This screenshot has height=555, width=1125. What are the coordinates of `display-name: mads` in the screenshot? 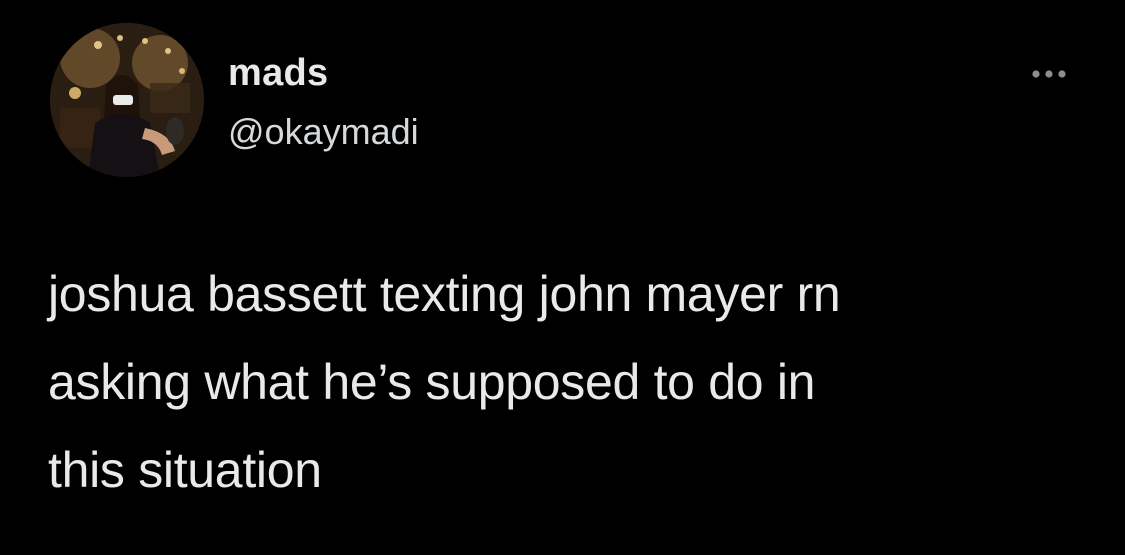 It's located at (278, 73).